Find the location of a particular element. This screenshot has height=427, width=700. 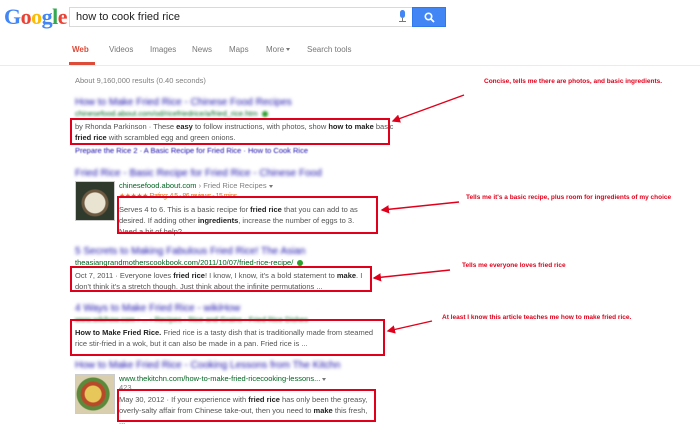

search-header: Google how to cook fried rice is located at coordinates (350, 18).